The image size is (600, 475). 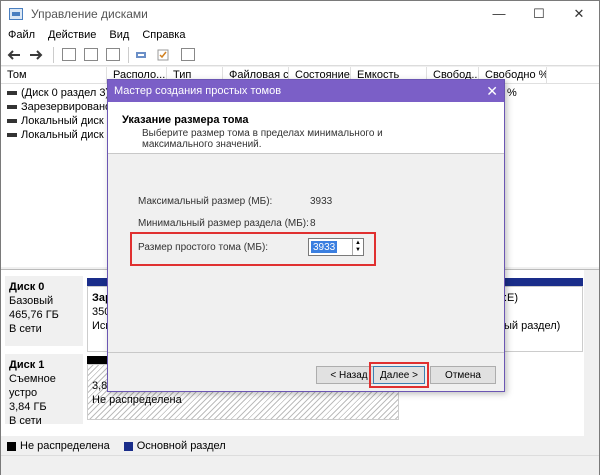 What do you see at coordinates (300, 35) in the screenshot?
I see `menu-bar: Файл Действие Вид Справка` at bounding box center [300, 35].